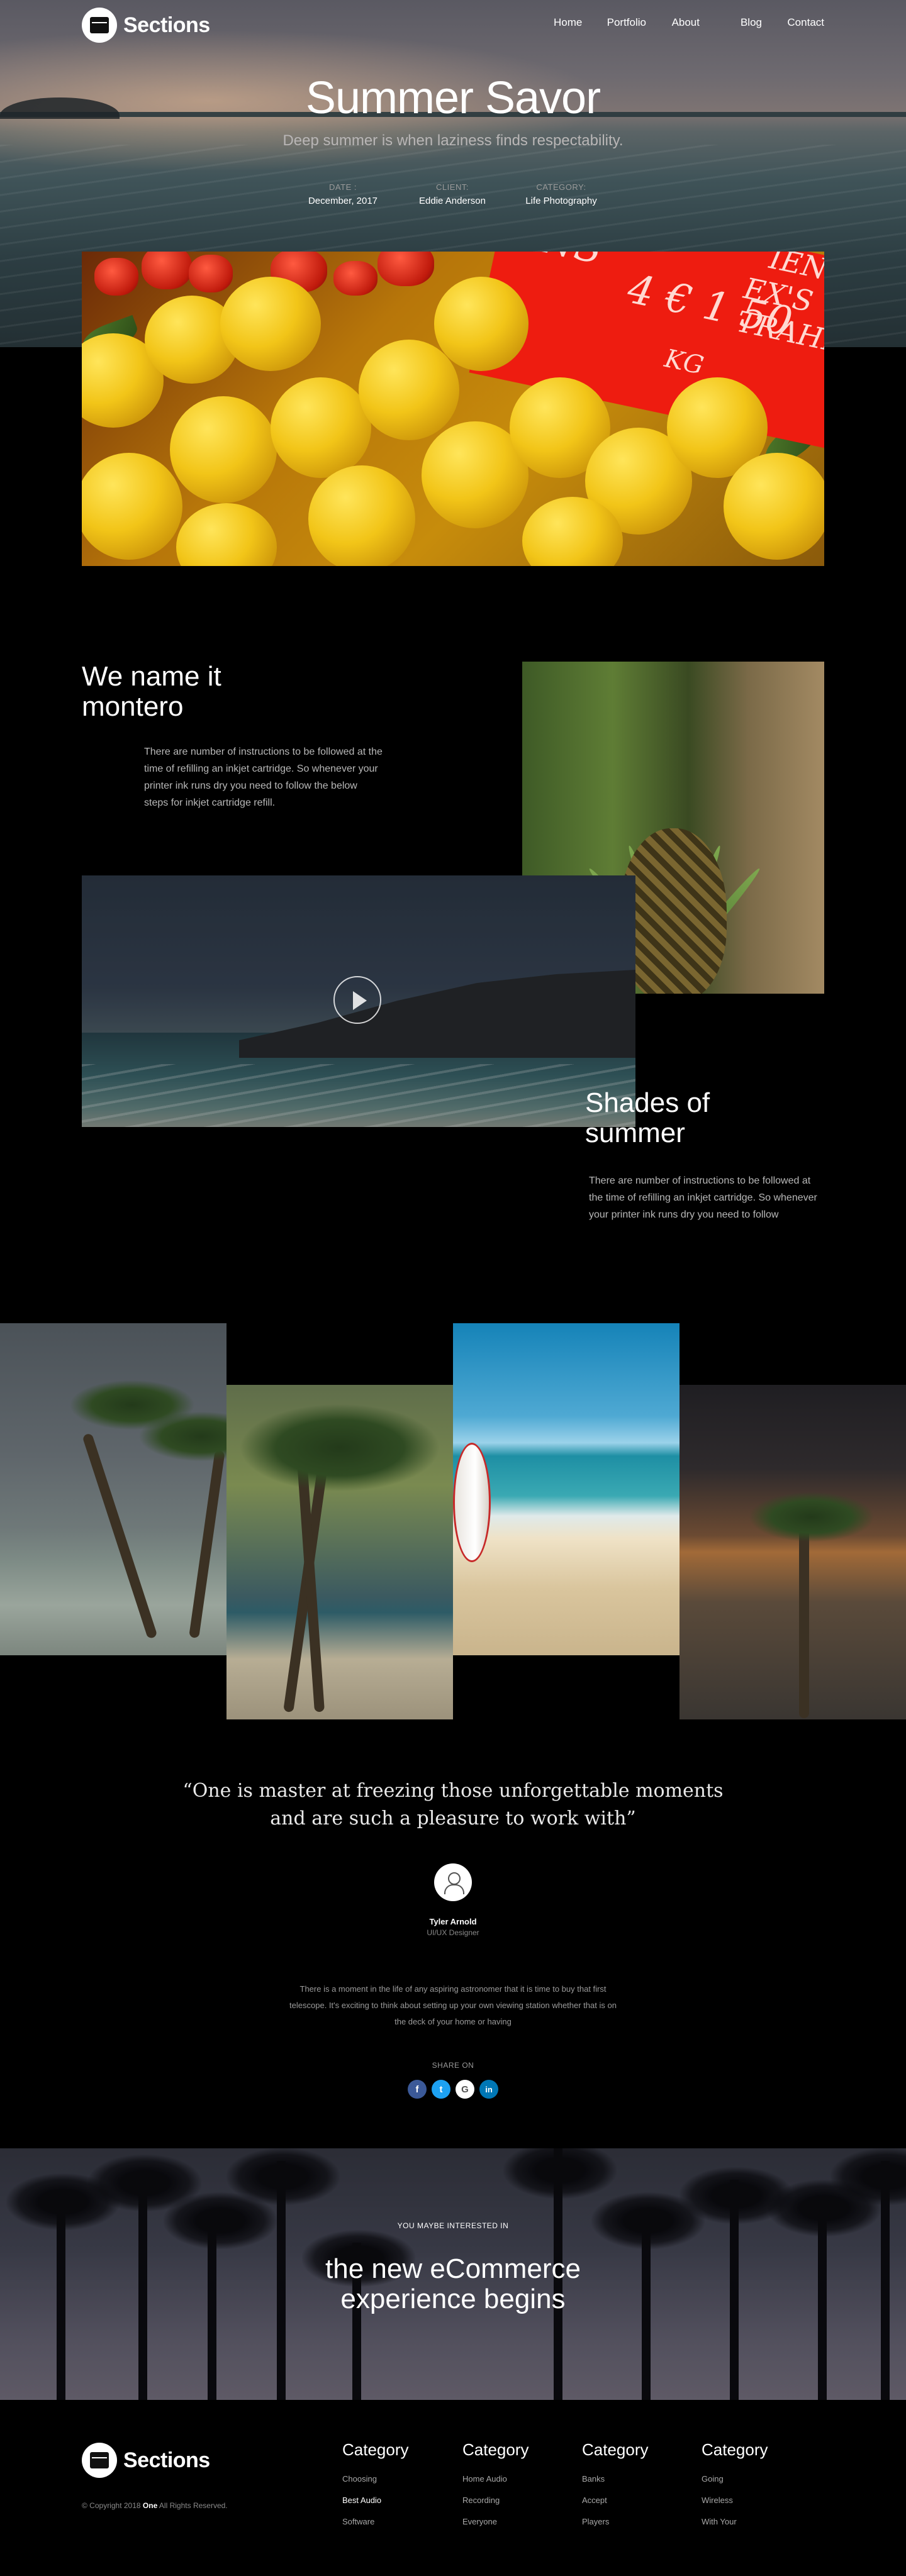  Describe the element at coordinates (111, 2505) in the screenshot. I see `copyright-prefix: © Copyright 2018` at that location.